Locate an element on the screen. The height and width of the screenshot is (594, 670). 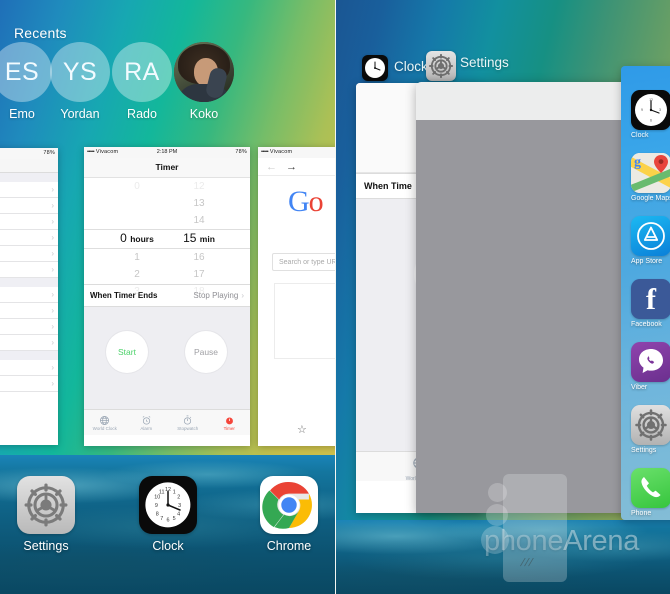
picker-value: 13 is located at coordinates (199, 203).